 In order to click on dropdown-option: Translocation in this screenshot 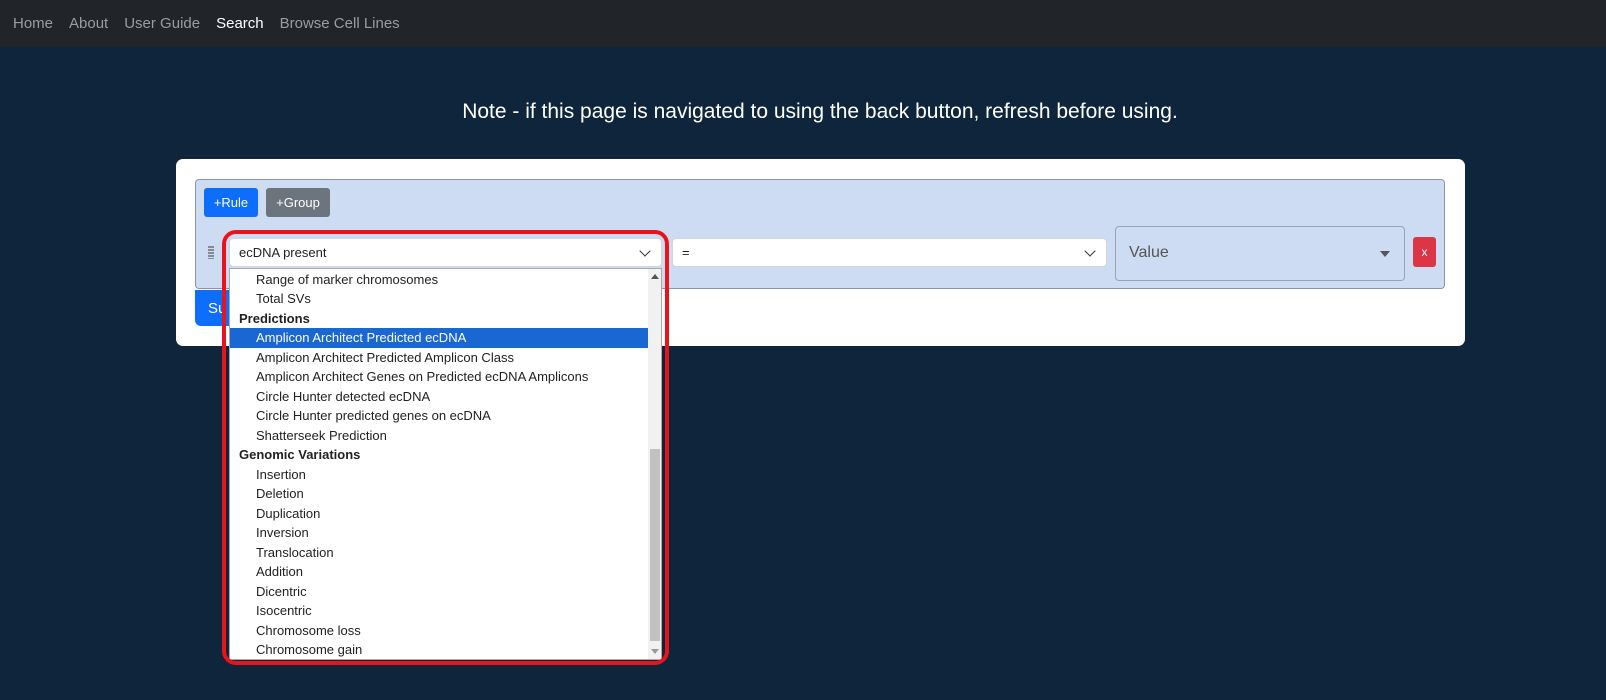, I will do `click(439, 553)`.